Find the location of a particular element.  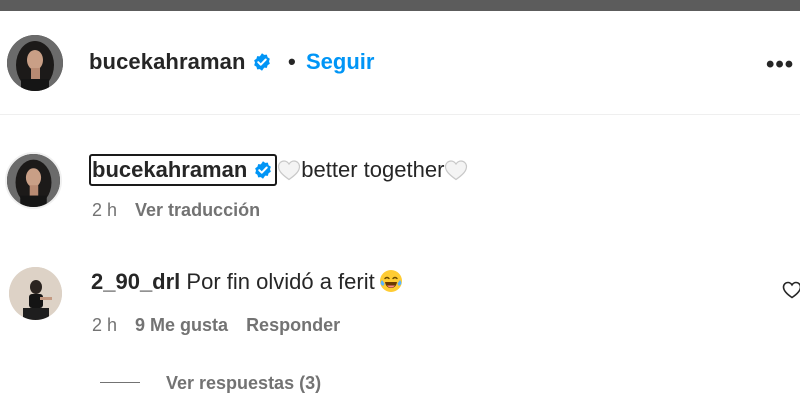

replies-divider-line is located at coordinates (120, 382).